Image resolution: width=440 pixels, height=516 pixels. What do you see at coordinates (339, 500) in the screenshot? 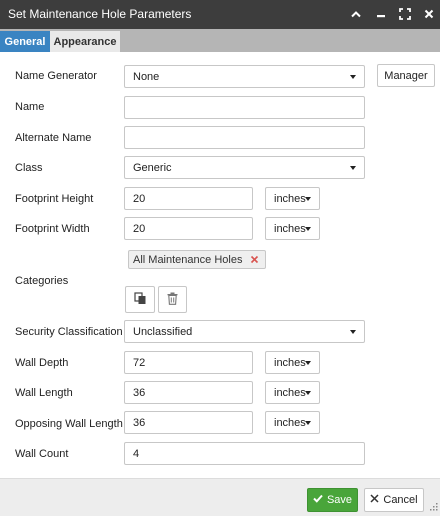
I see `save-label: Save` at bounding box center [339, 500].